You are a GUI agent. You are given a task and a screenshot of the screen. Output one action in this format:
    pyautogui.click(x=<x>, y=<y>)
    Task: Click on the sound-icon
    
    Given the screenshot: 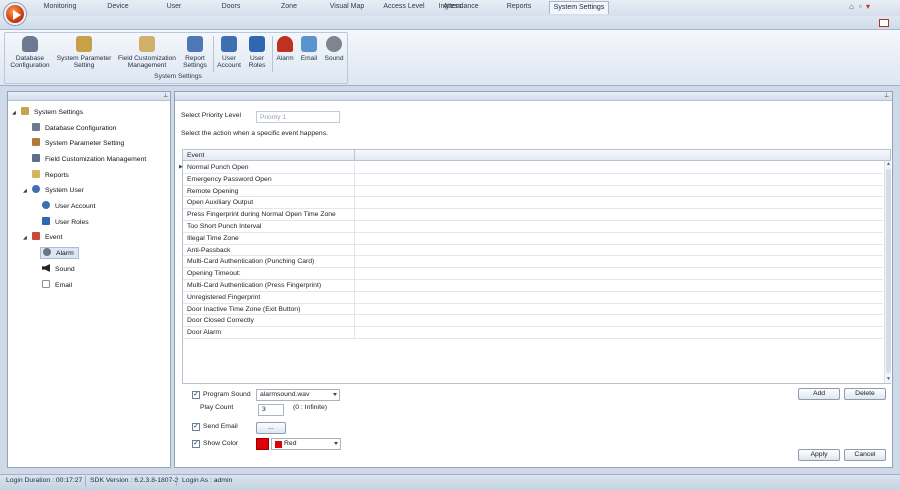 What is the action you would take?
    pyautogui.click(x=334, y=44)
    